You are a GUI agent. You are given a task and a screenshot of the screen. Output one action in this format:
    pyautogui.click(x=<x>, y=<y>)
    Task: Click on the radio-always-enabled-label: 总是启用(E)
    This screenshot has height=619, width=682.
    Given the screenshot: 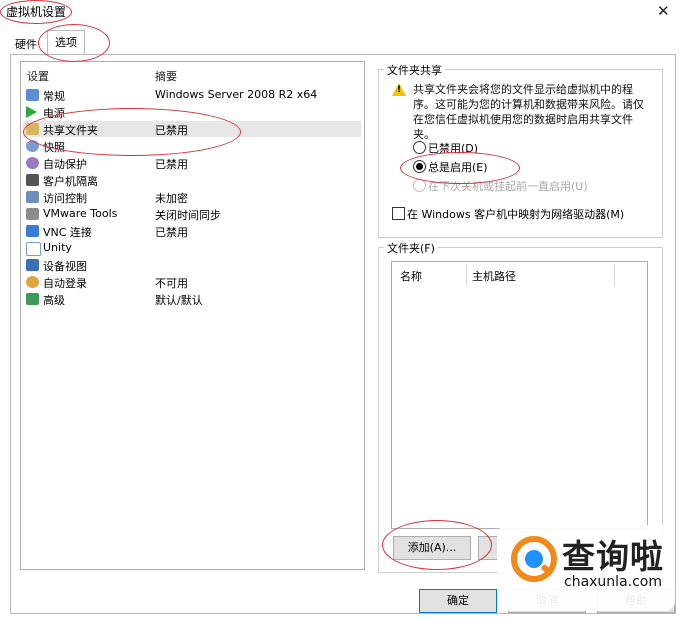 What is the action you would take?
    pyautogui.click(x=458, y=167)
    